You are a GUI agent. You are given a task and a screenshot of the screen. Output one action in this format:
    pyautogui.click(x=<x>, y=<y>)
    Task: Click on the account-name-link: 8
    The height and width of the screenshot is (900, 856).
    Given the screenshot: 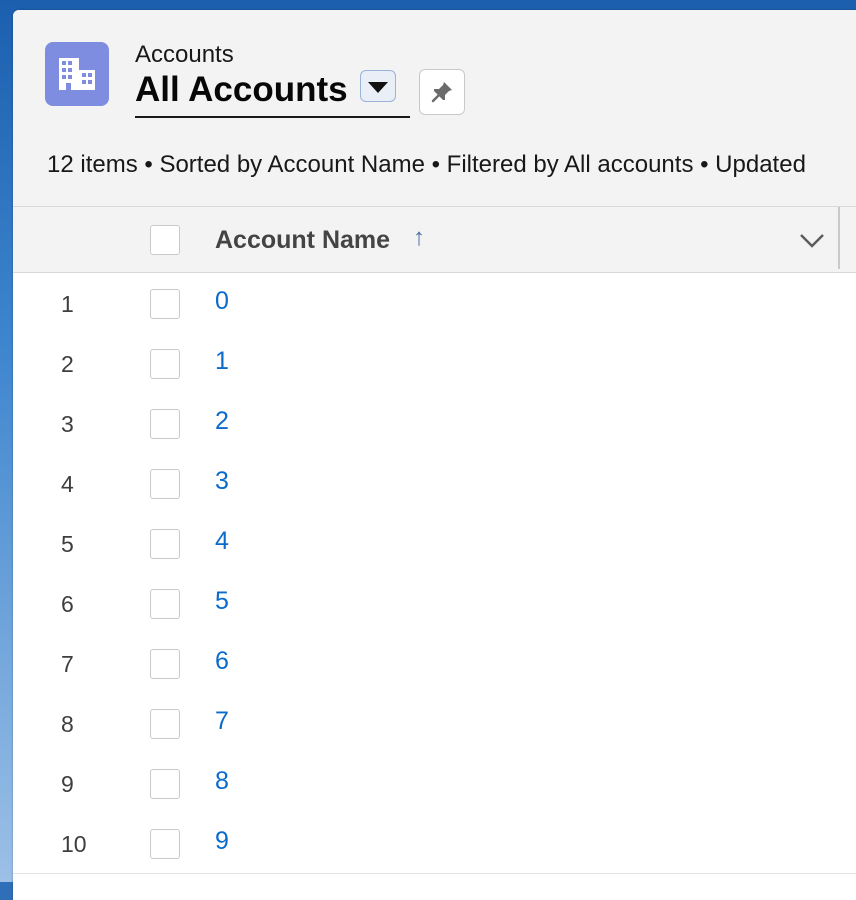 What is the action you would take?
    pyautogui.click(x=222, y=781)
    